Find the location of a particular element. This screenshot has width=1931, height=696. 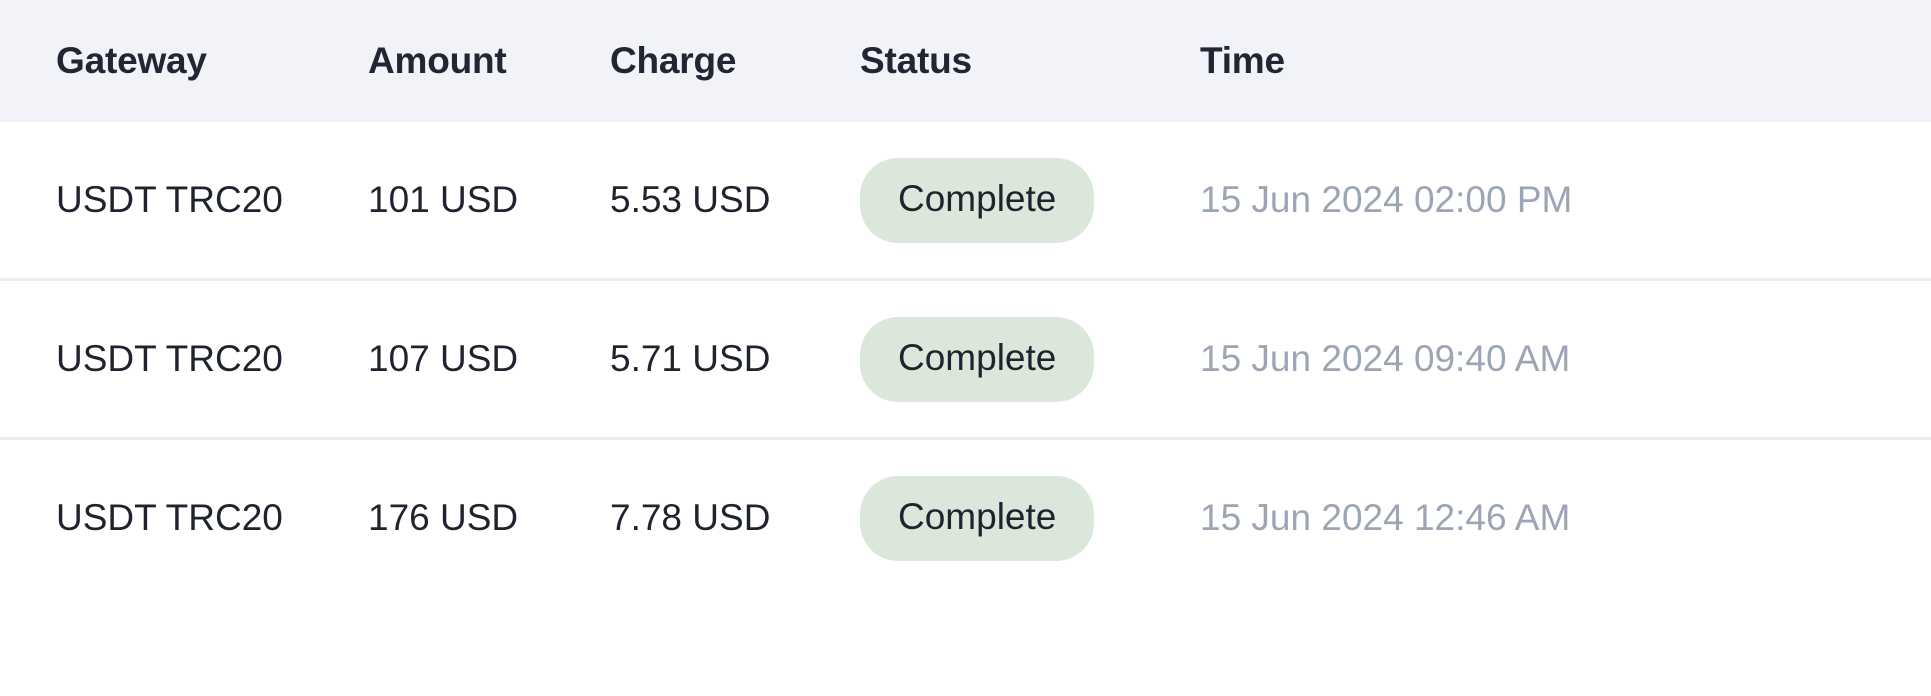

cell-time: 15 Jun 2024 02:00 PM is located at coordinates (1559, 201).